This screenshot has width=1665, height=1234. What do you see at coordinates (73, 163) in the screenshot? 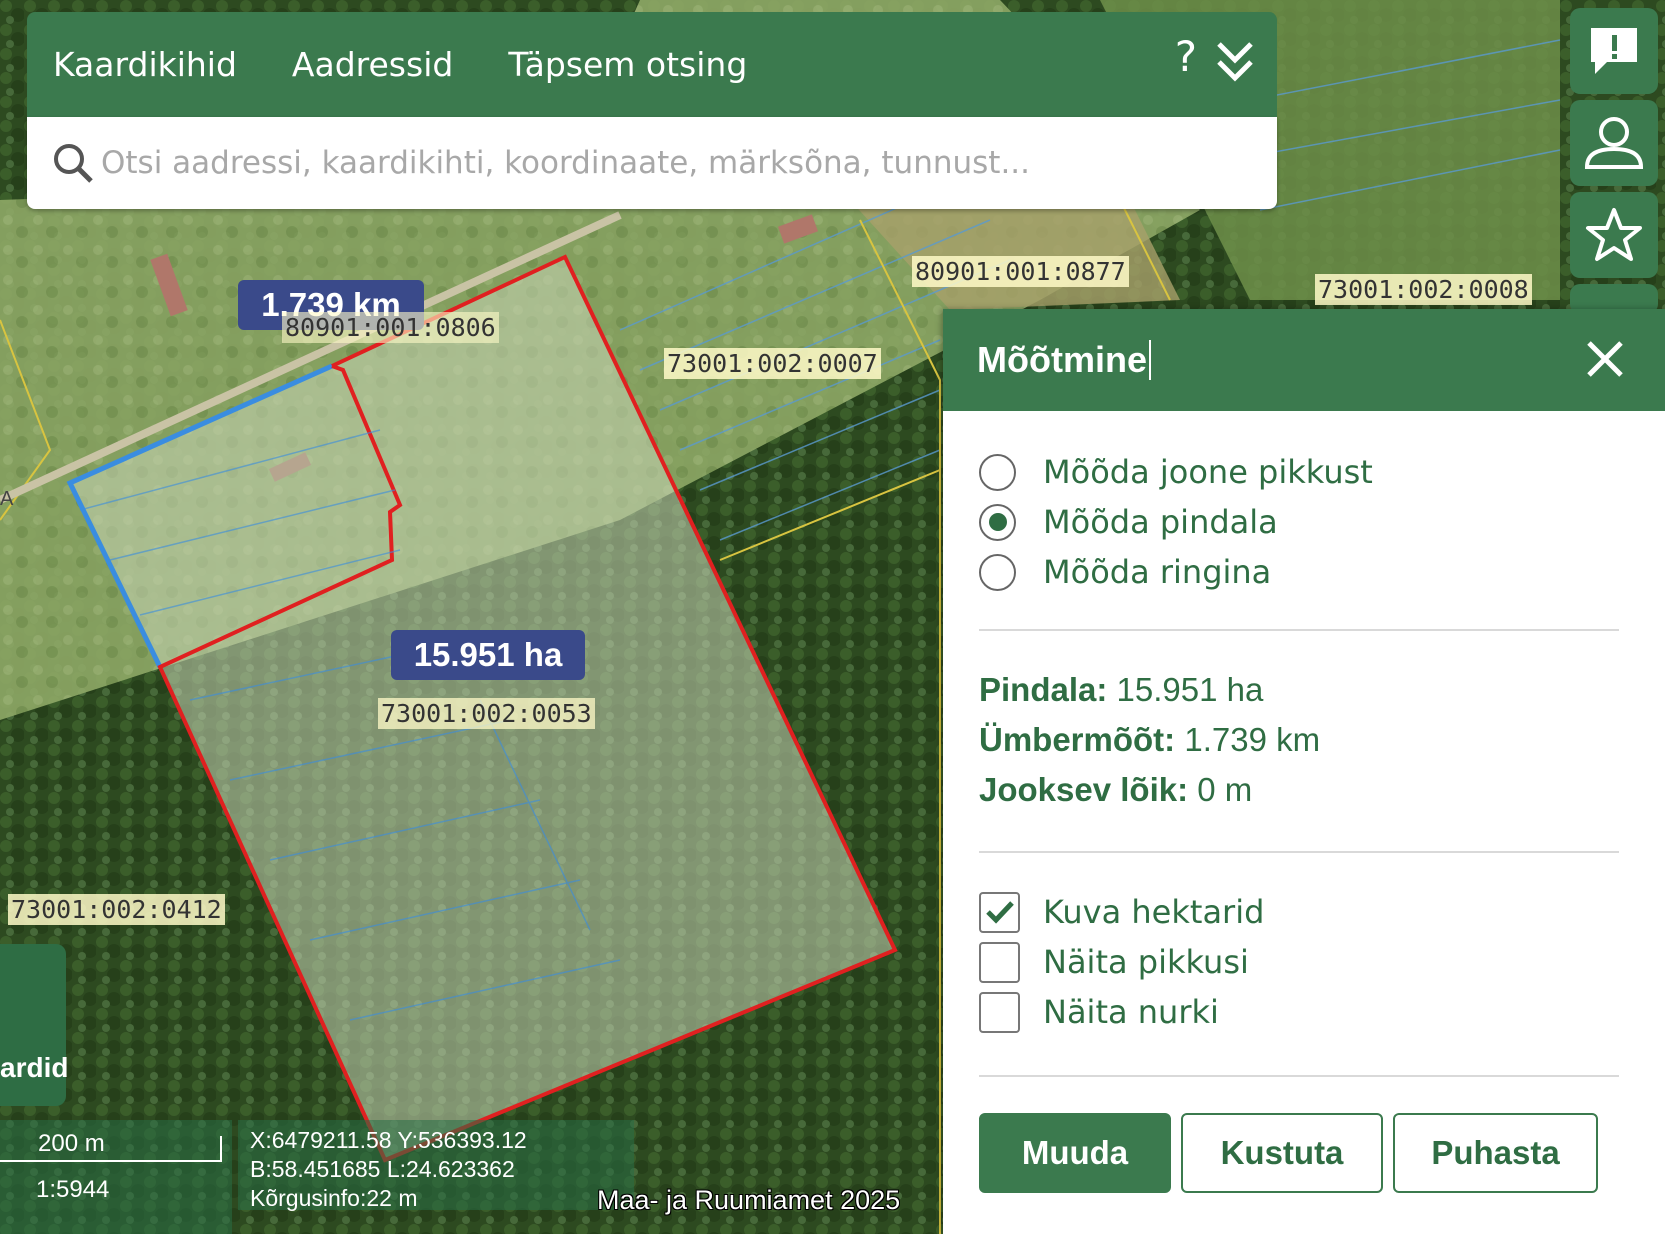
I see `search-icon` at bounding box center [73, 163].